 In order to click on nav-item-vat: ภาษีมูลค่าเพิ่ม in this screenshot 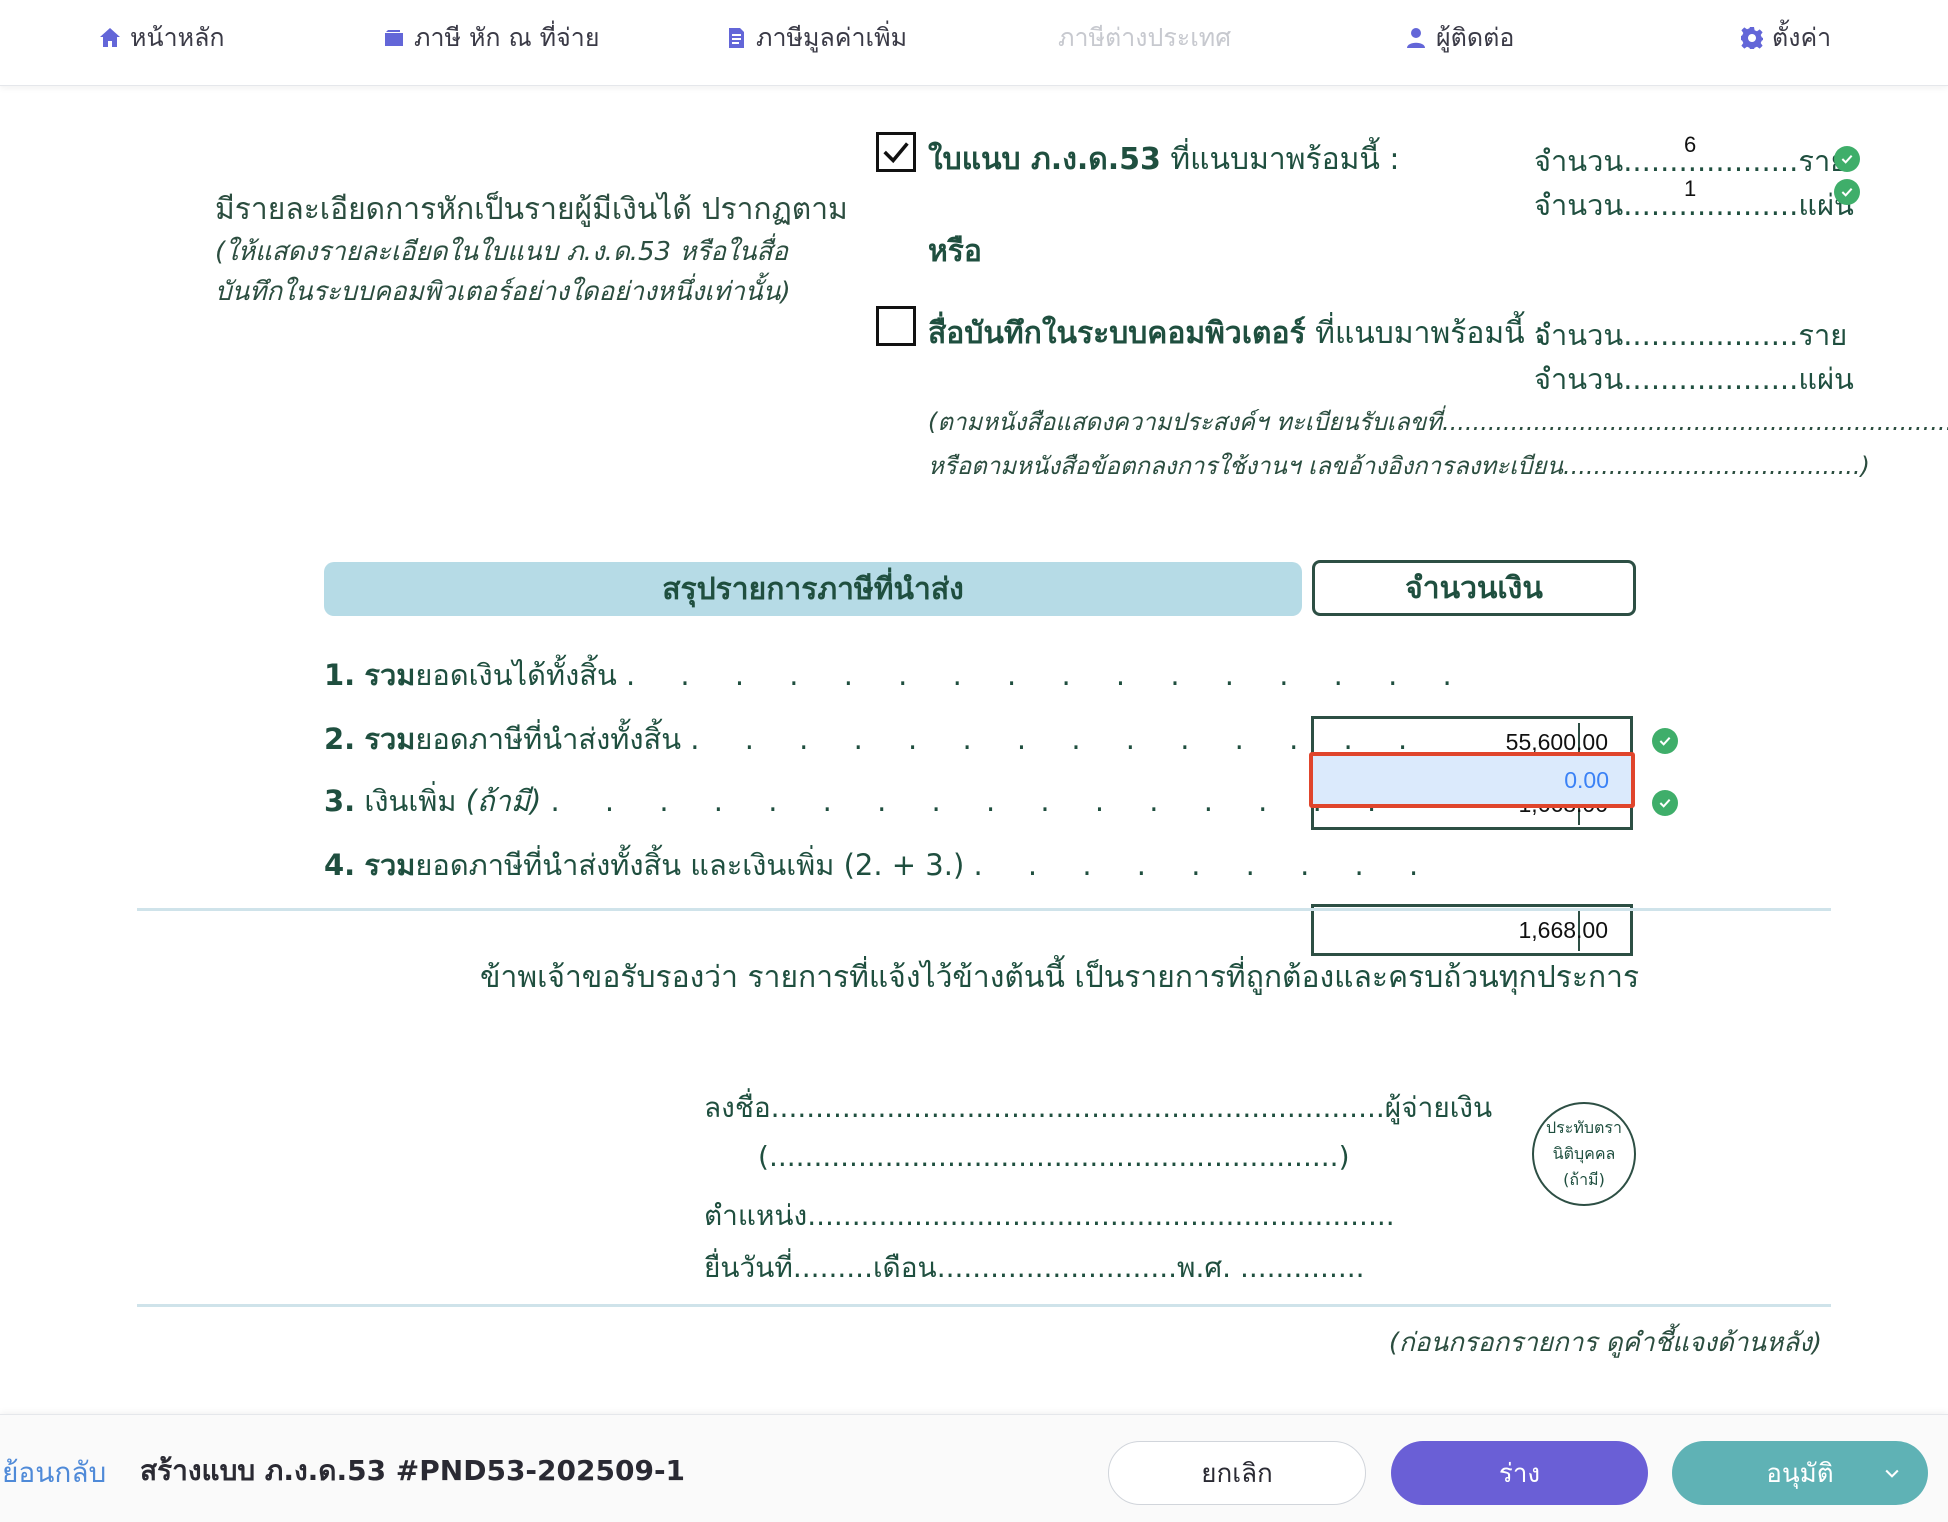, I will do `click(815, 38)`.